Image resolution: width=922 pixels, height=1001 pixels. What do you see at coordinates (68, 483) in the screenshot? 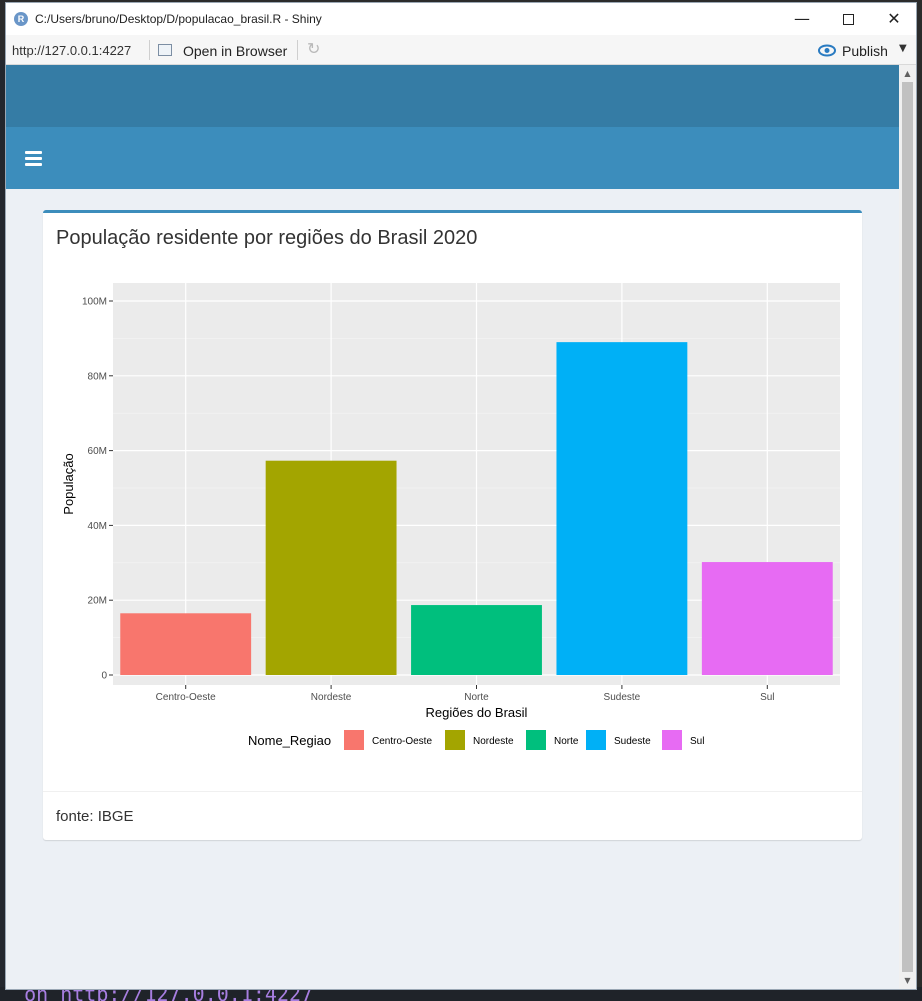
I see `y-axis-label: População` at bounding box center [68, 483].